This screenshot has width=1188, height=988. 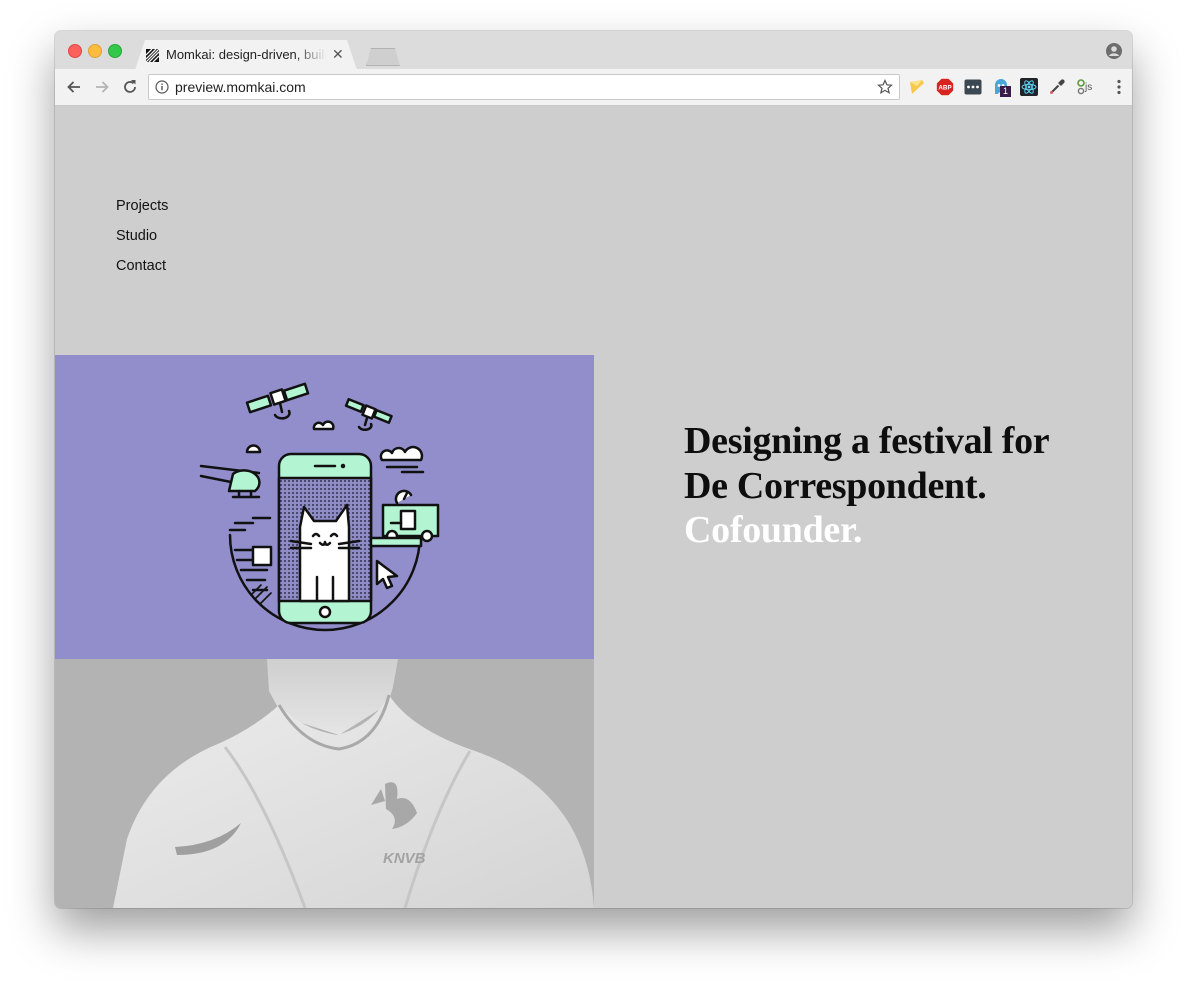 I want to click on role-text: Cofounder., so click(x=773, y=530).